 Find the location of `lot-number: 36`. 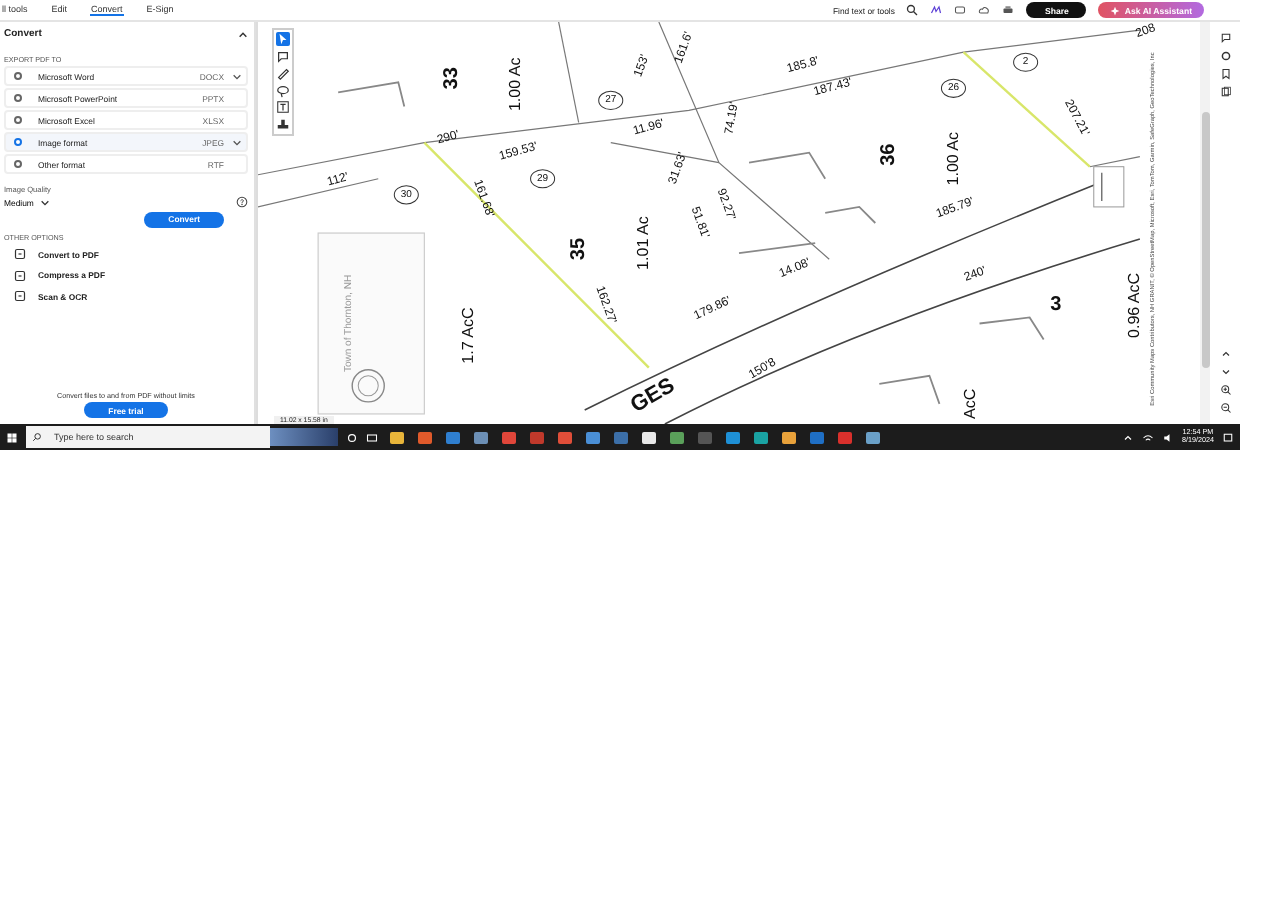

lot-number: 36 is located at coordinates (889, 154).